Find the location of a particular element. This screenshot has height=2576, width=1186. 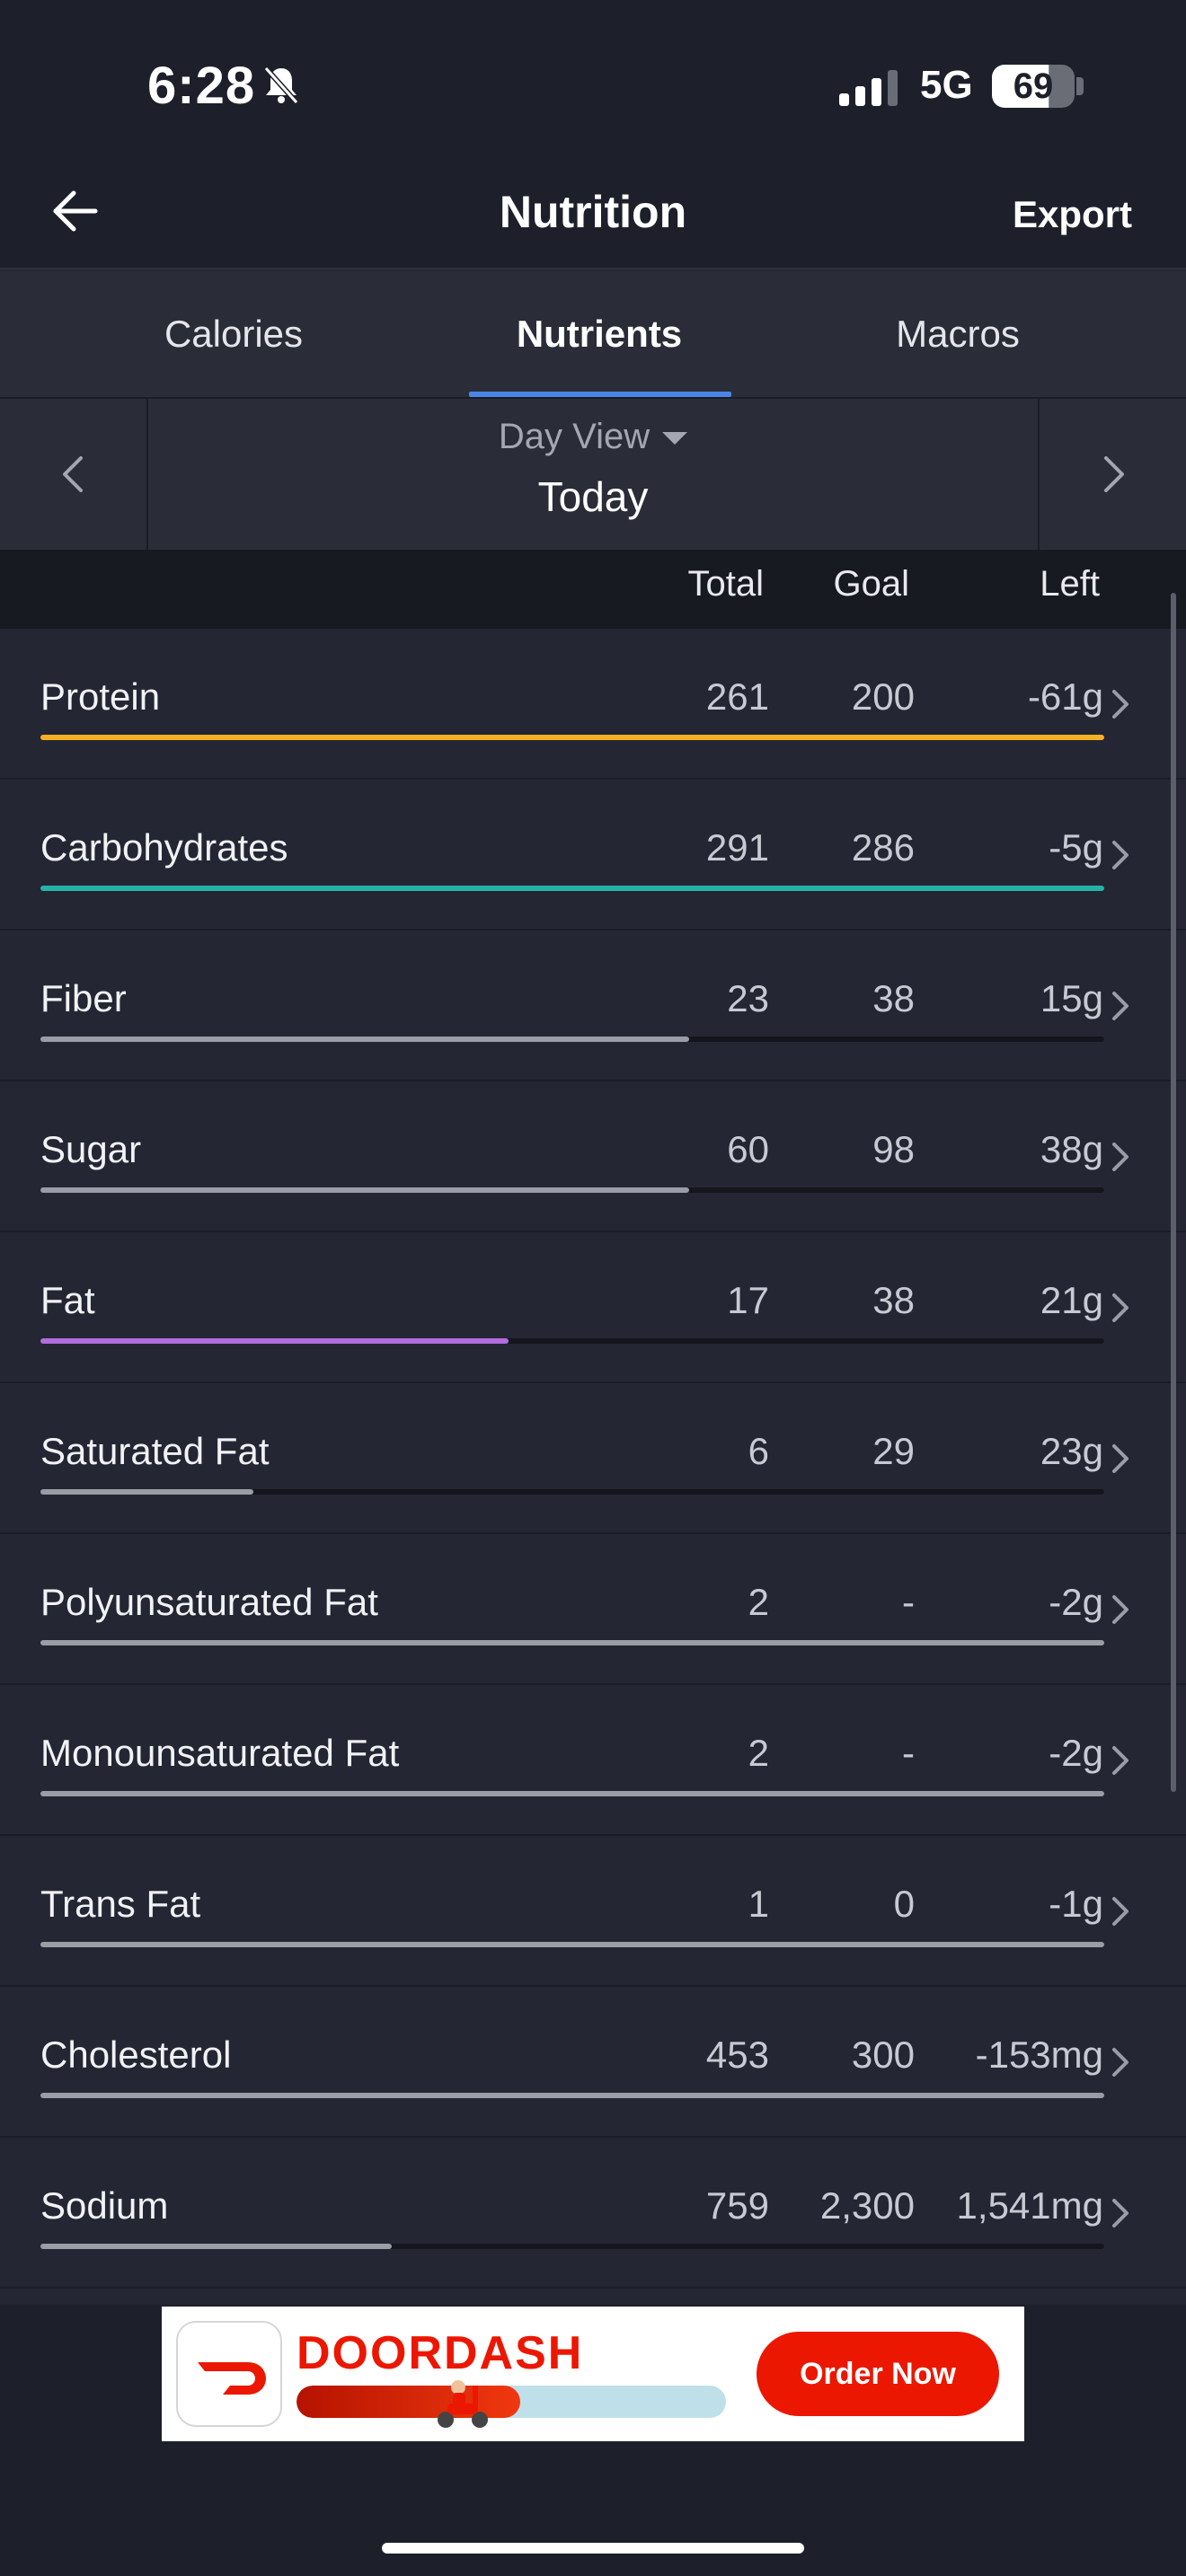

battery-level: 69 is located at coordinates (1033, 86).